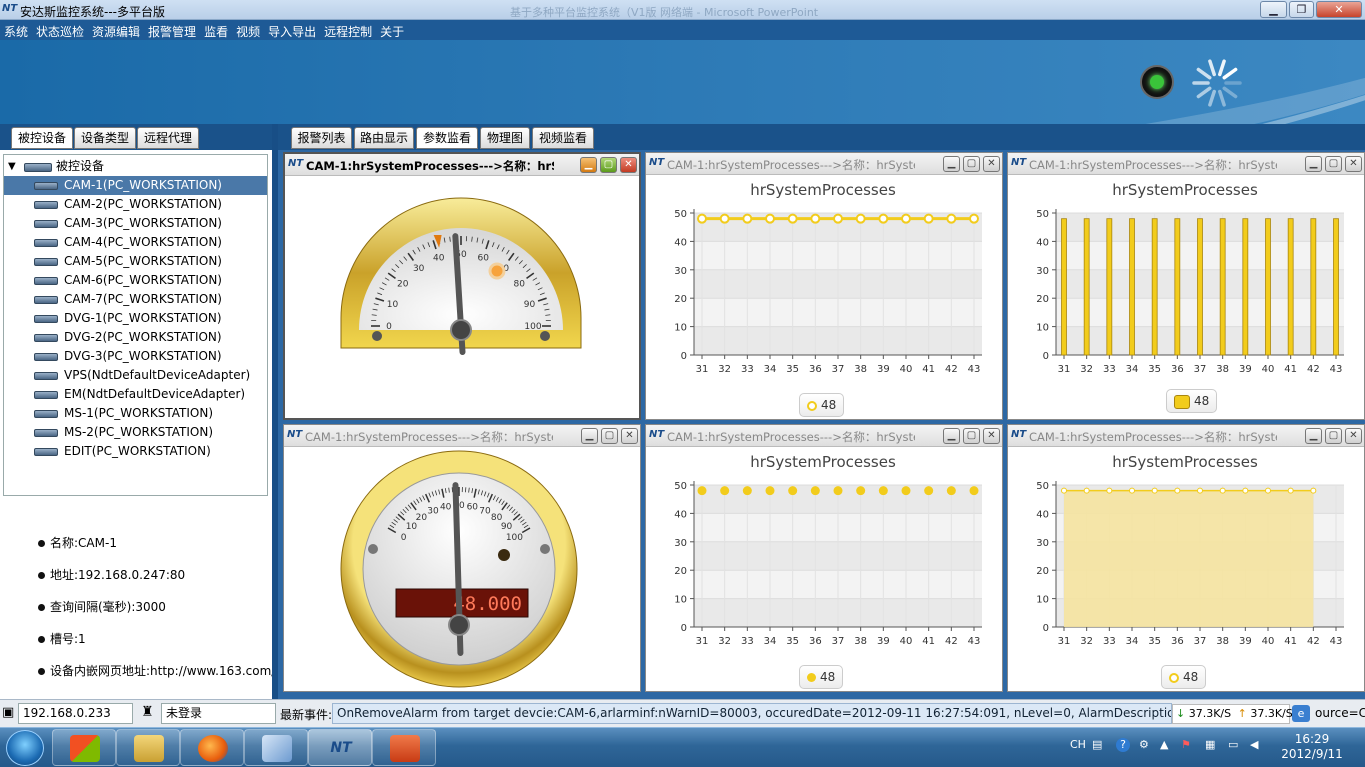  Describe the element at coordinates (16, 30) in the screenshot. I see `menu-item-0: 系统` at that location.